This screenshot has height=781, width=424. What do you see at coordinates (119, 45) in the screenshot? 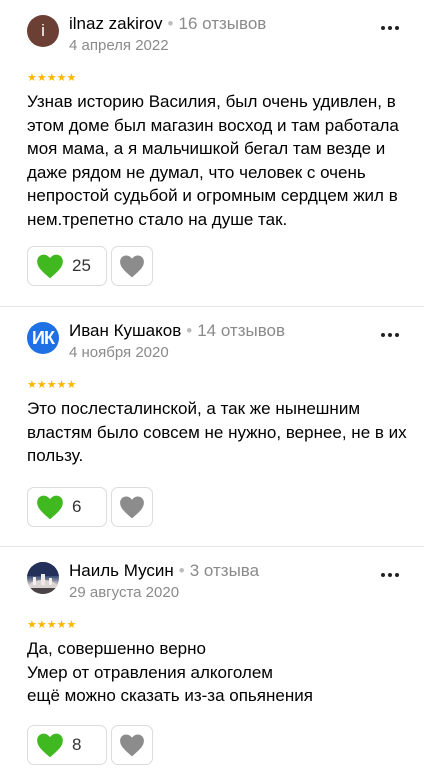
I see `review-date: 4 апреля 2022` at bounding box center [119, 45].